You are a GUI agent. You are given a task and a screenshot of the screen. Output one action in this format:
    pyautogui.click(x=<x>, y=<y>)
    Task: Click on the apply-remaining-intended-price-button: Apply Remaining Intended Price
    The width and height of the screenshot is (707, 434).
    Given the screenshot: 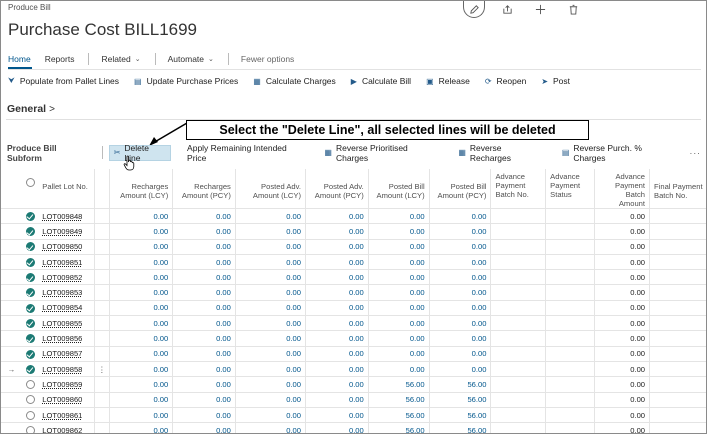 What is the action you would take?
    pyautogui.click(x=246, y=153)
    